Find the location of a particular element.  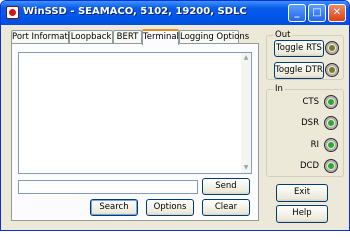

exit-button: Exit is located at coordinates (302, 193).